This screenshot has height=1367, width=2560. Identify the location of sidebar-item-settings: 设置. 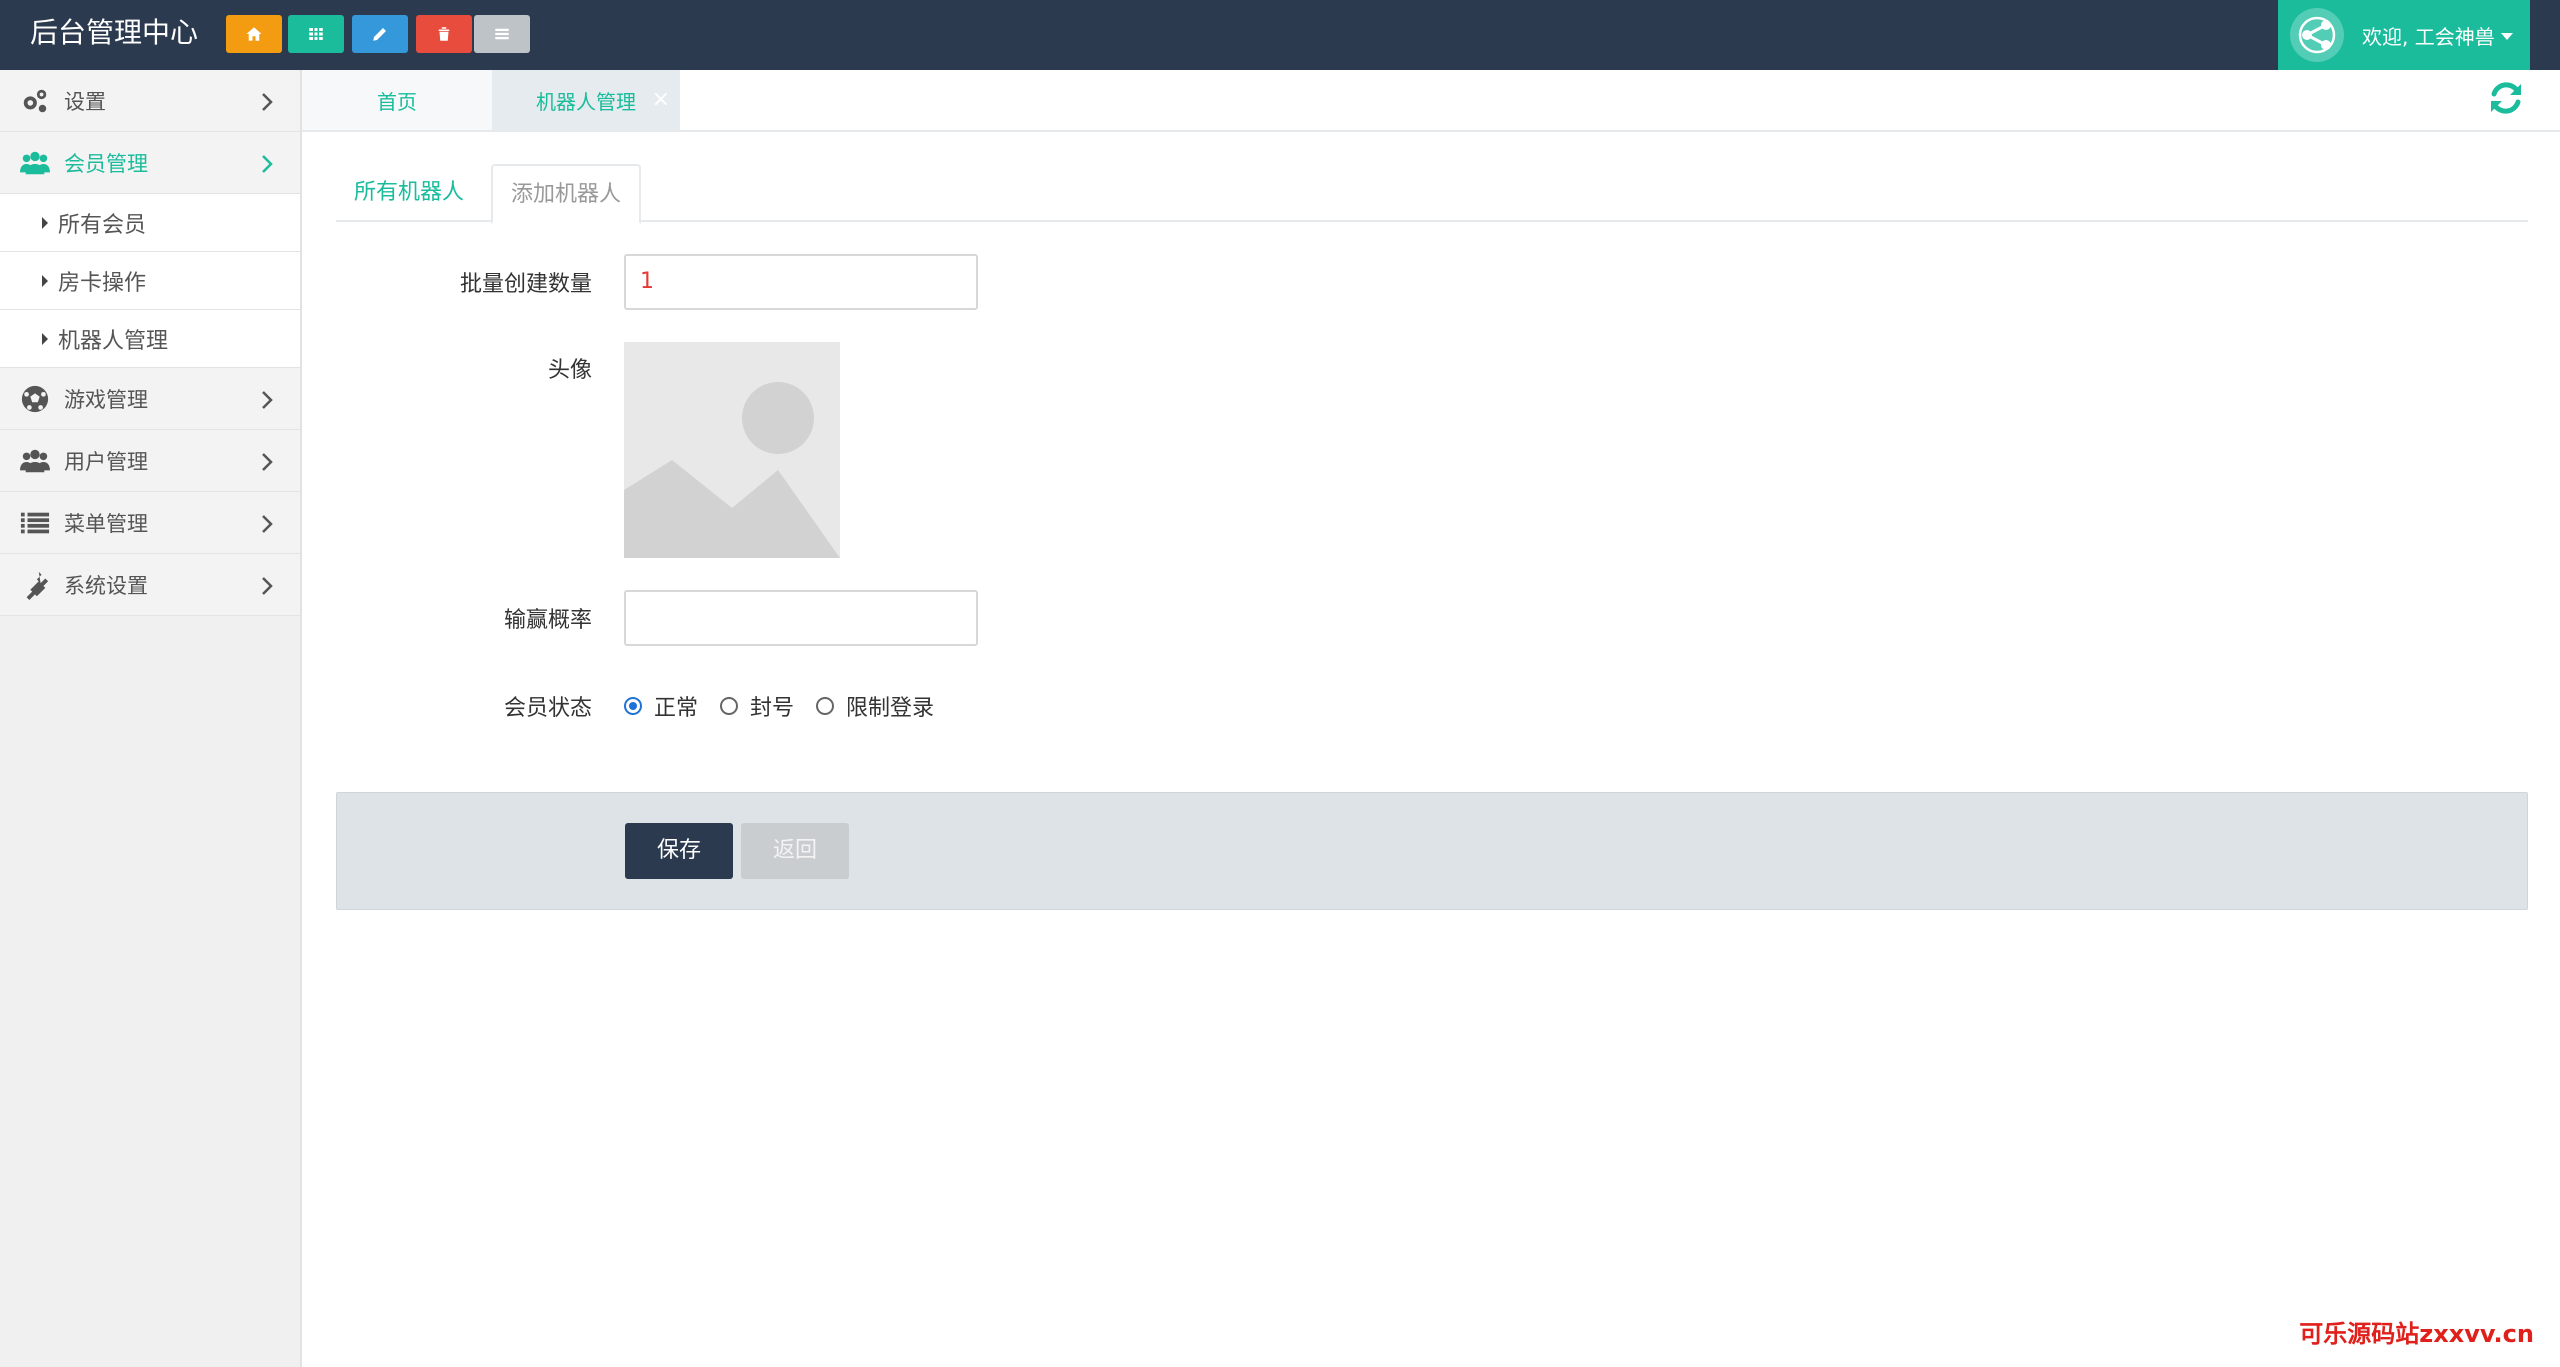
(150, 101).